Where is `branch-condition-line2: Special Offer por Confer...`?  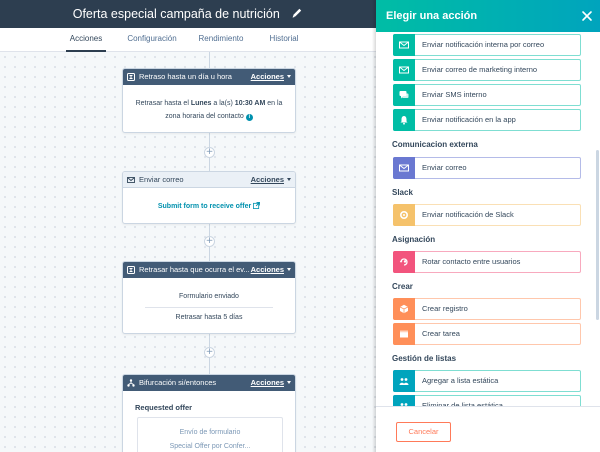
branch-condition-line2: Special Offer por Confer... is located at coordinates (210, 446).